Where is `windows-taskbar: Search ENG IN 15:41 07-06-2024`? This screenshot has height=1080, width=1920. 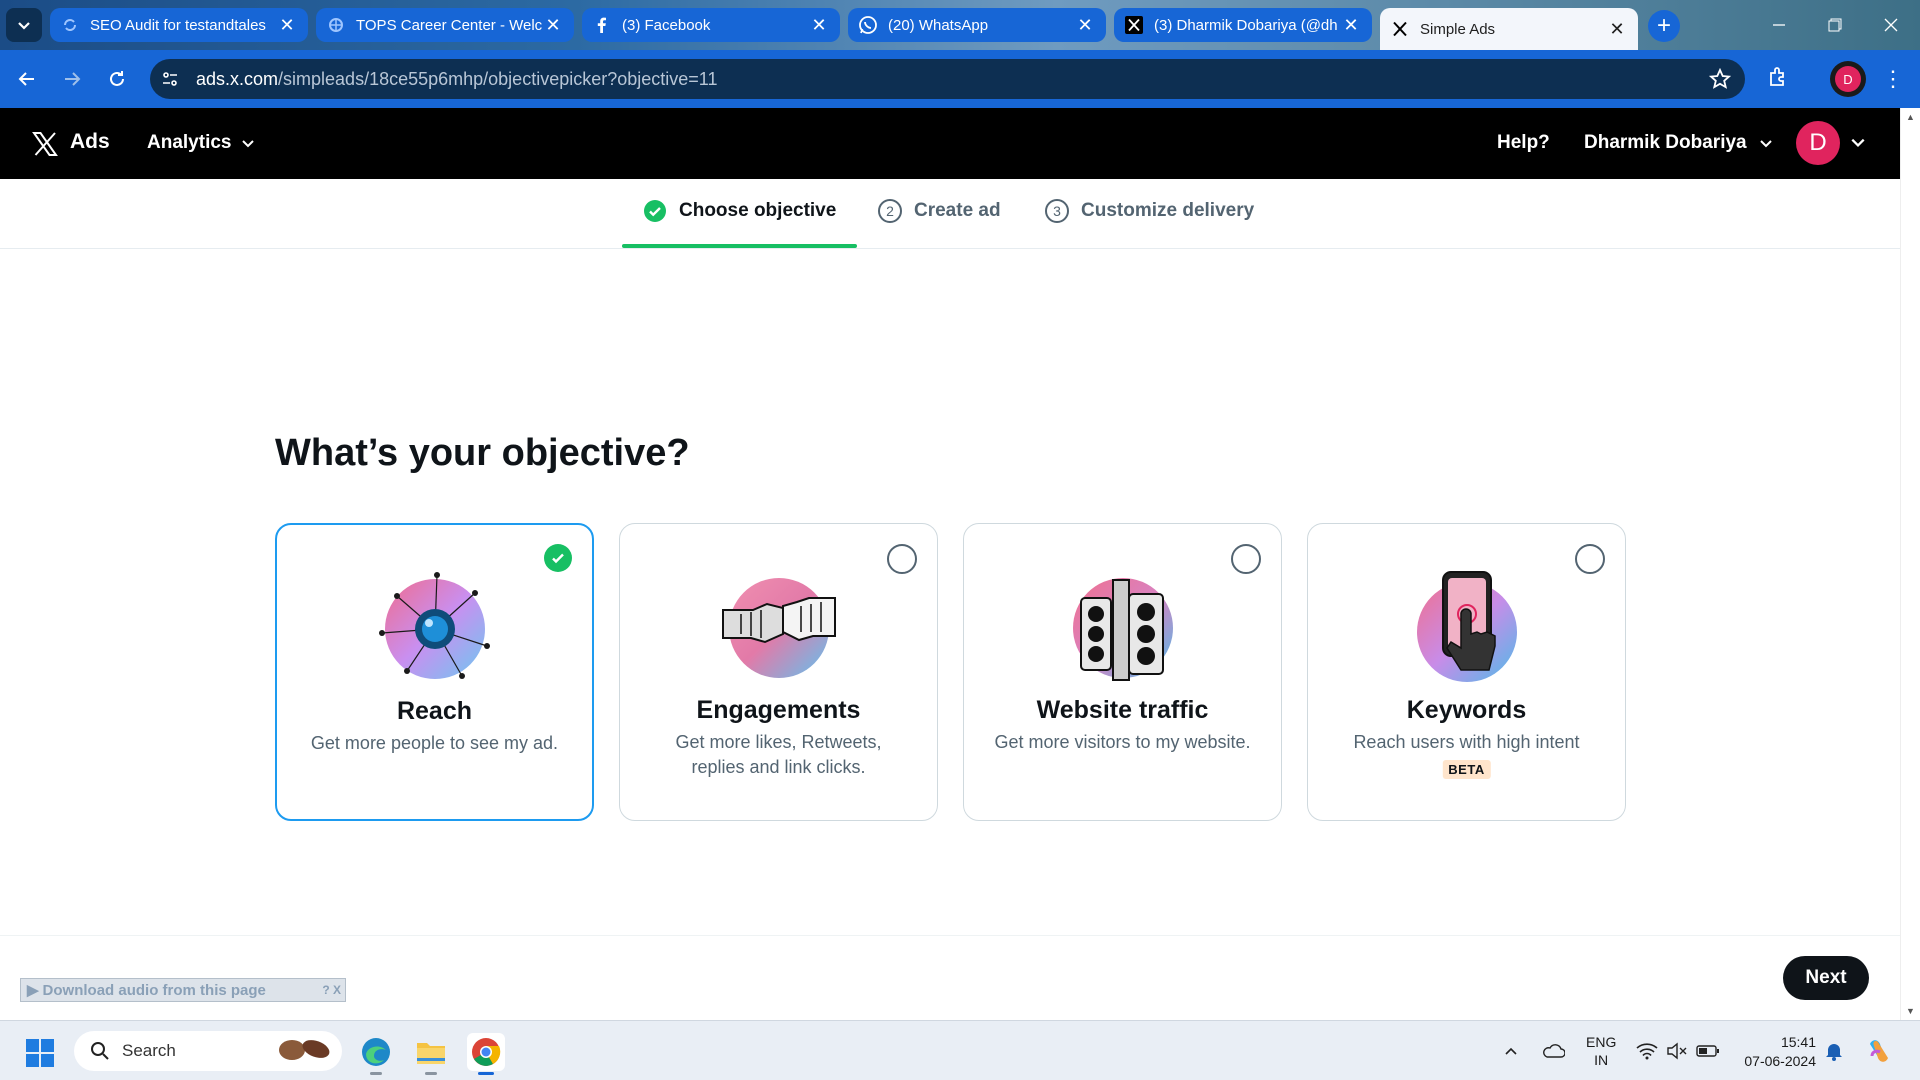 windows-taskbar: Search ENG IN 15:41 07-06-2024 is located at coordinates (960, 1050).